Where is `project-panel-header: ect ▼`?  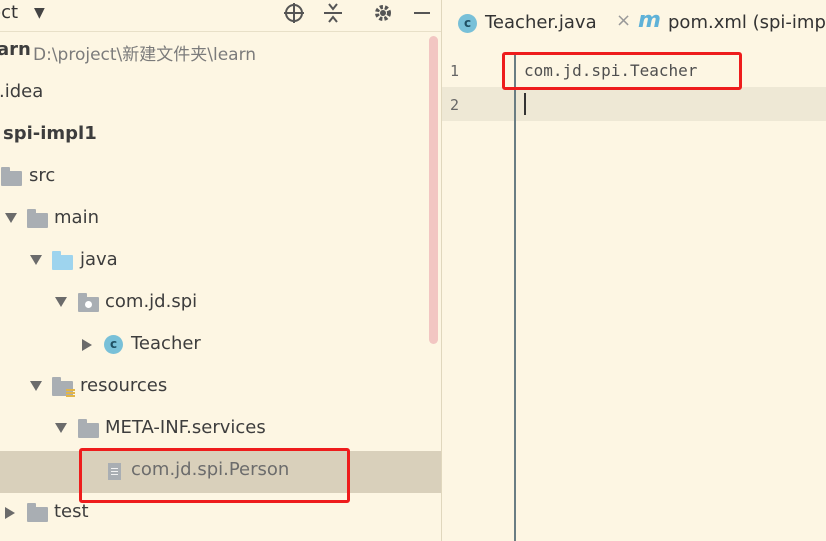
project-panel-header: ect ▼ is located at coordinates (220, 16).